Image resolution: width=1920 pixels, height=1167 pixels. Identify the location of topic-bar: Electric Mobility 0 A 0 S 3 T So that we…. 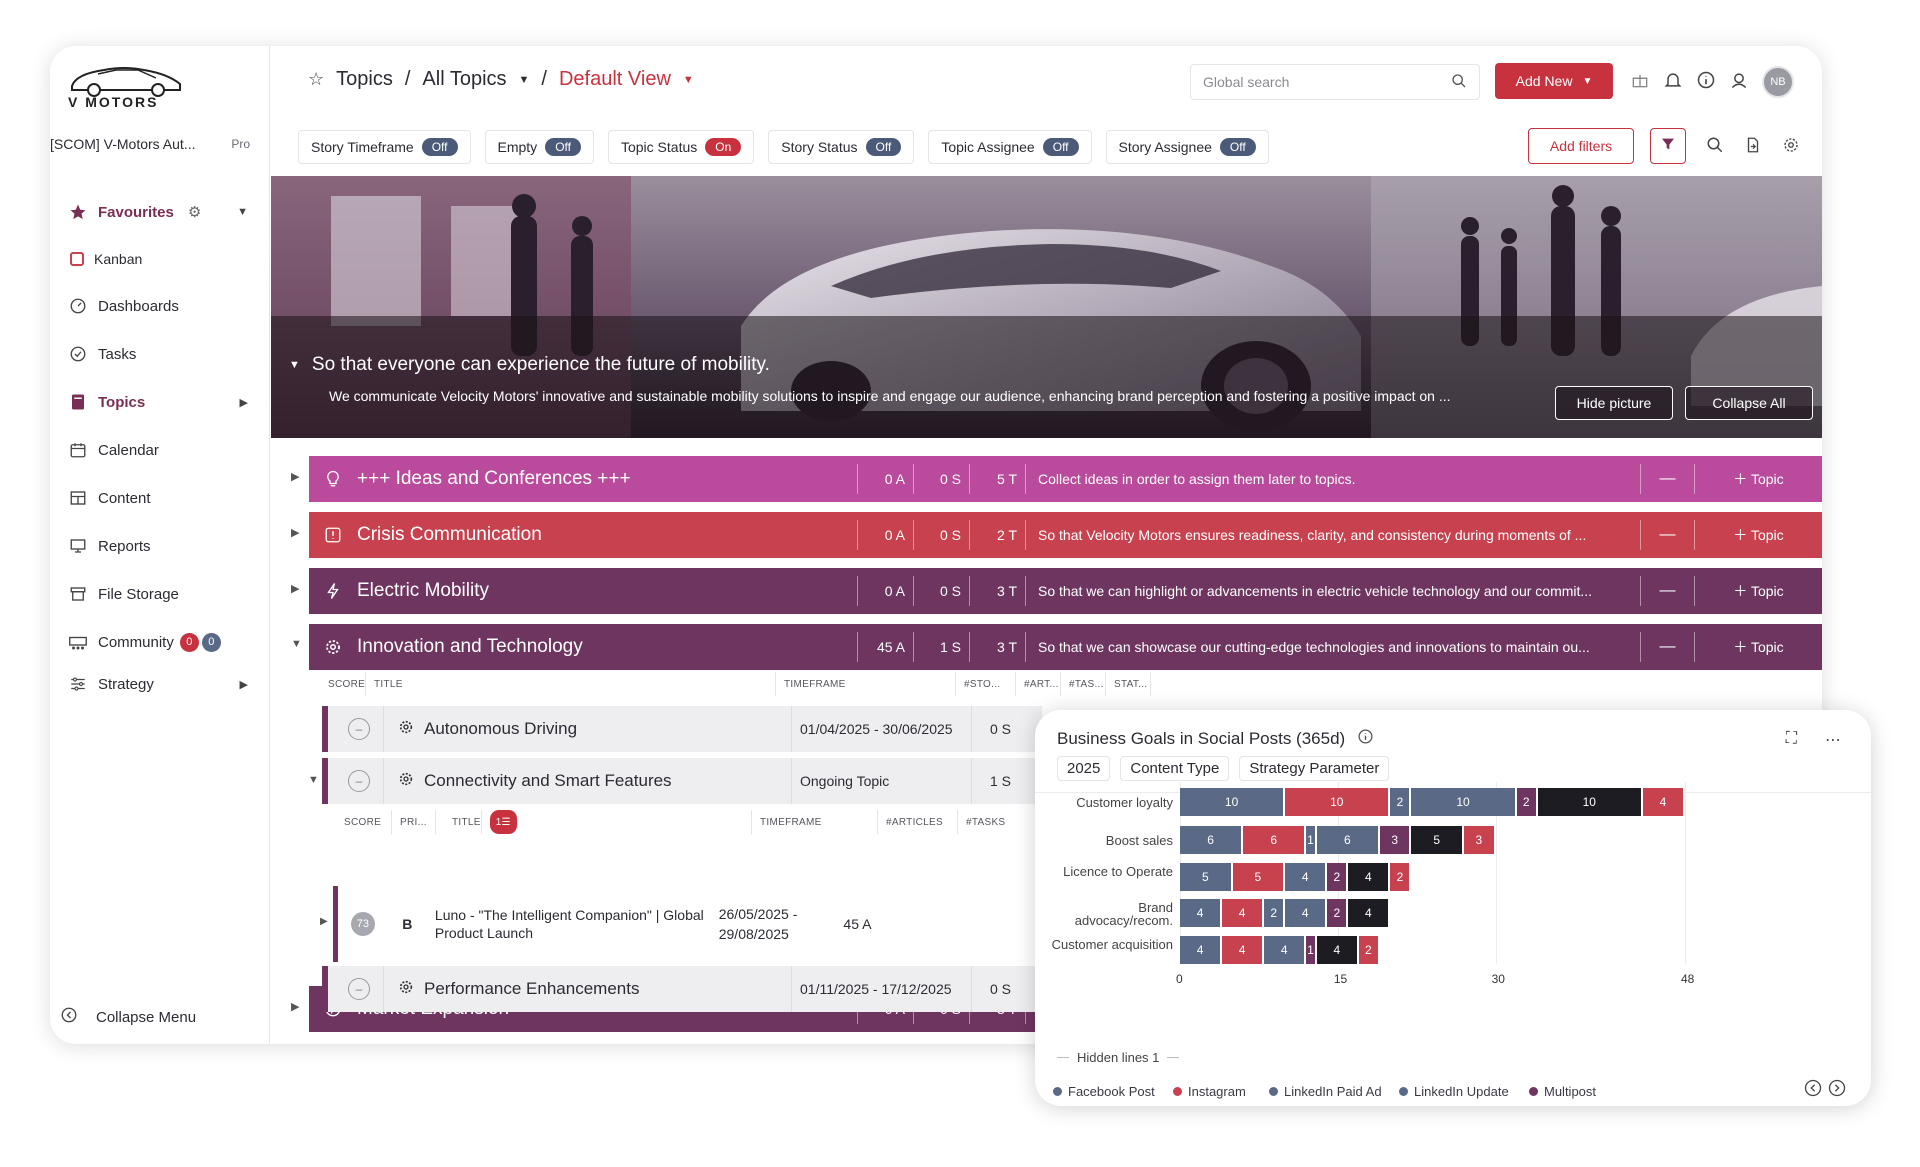
(1065, 591).